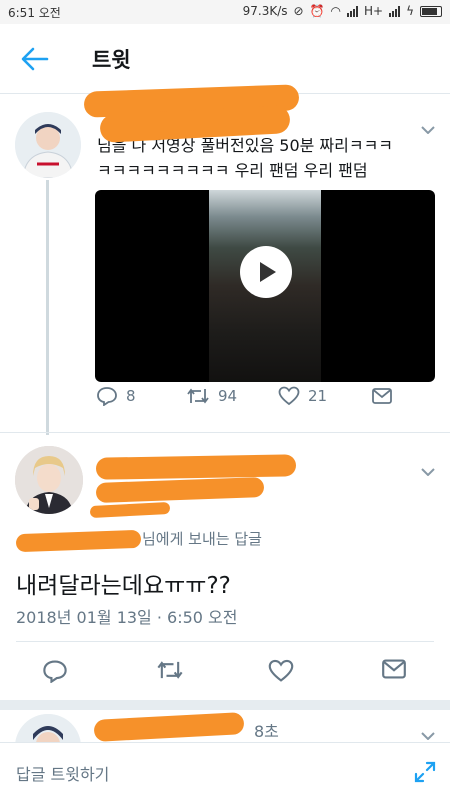  I want to click on thread-line, so click(47, 307).